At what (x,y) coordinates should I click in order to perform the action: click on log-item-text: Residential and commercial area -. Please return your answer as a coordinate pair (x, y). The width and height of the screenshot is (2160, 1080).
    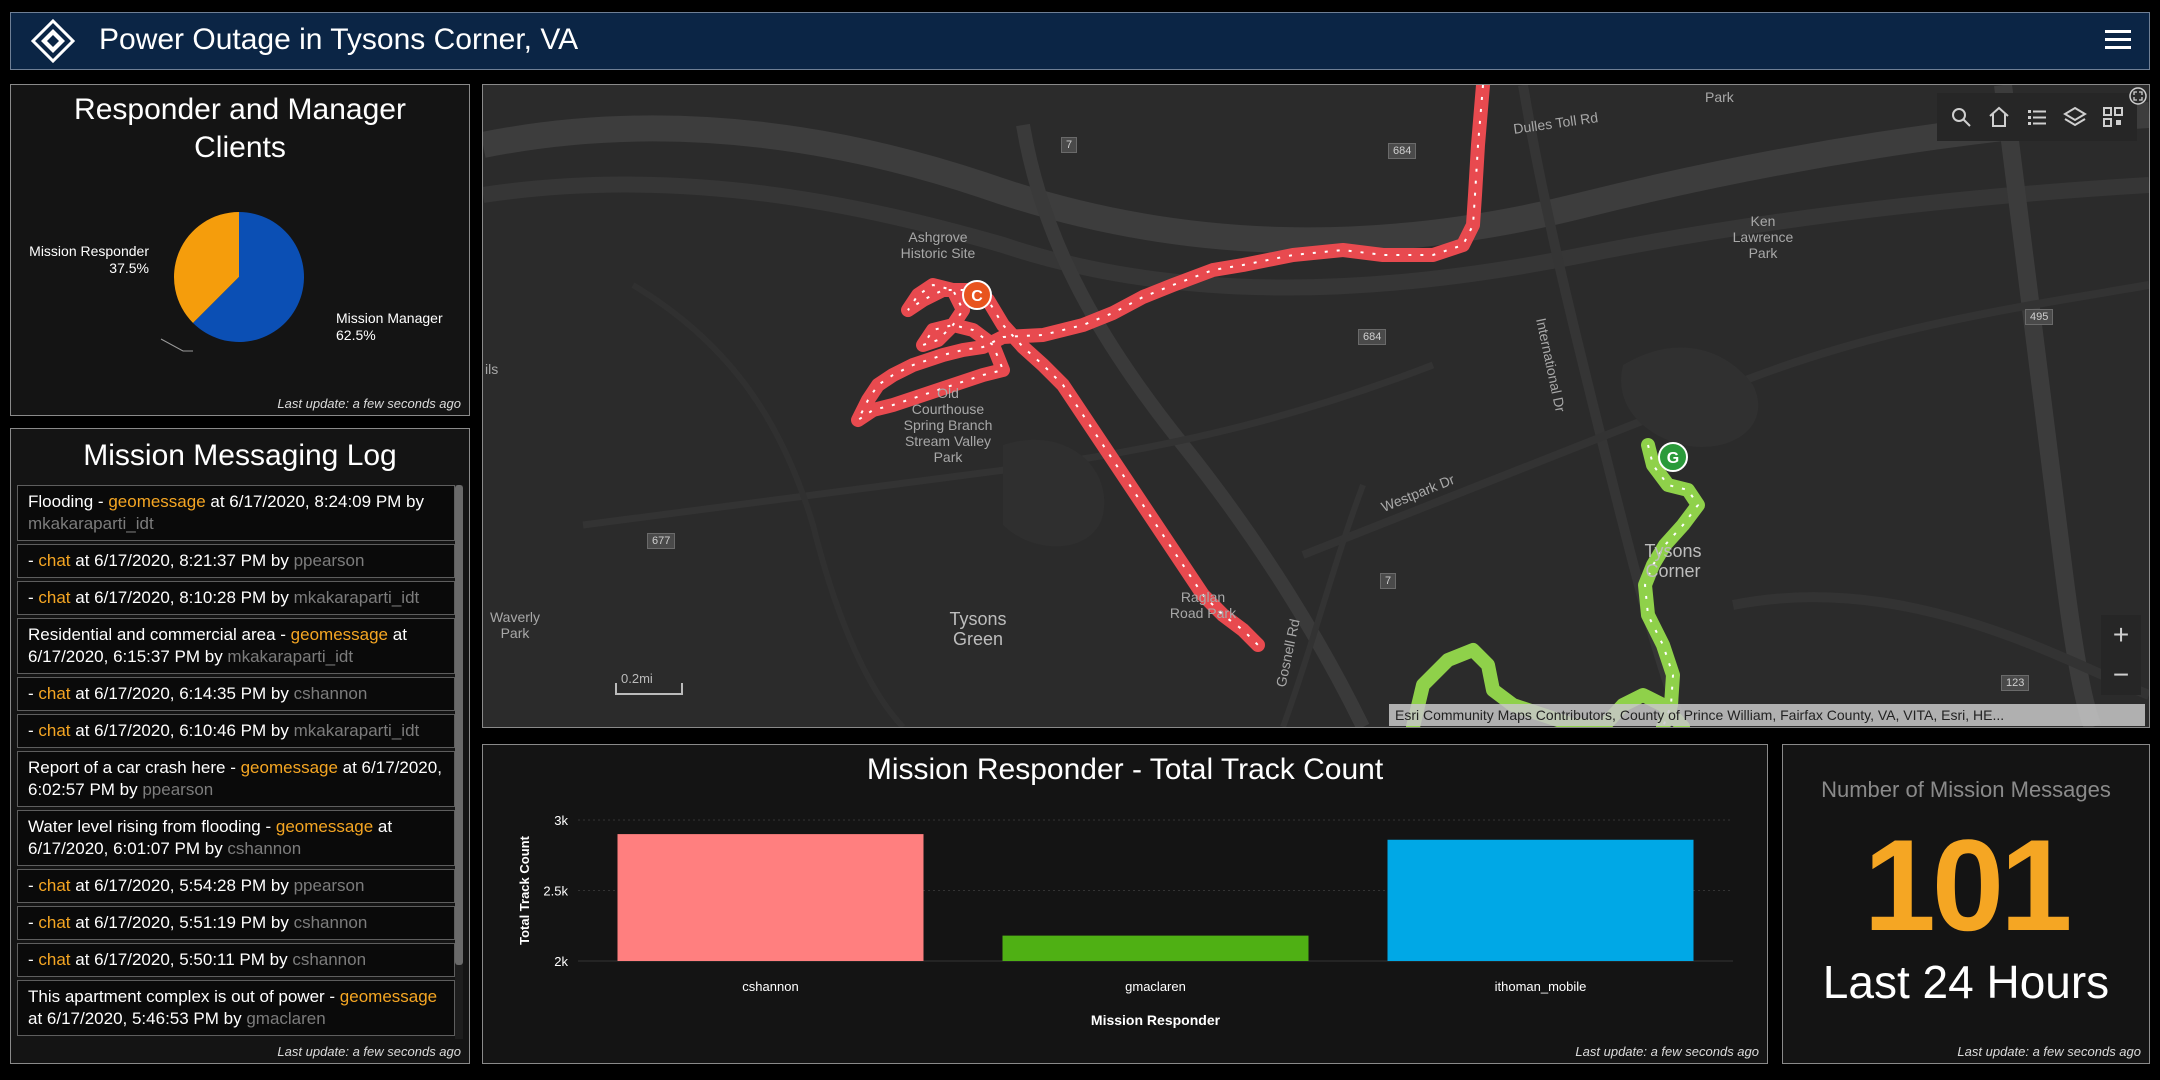
    Looking at the image, I should click on (159, 634).